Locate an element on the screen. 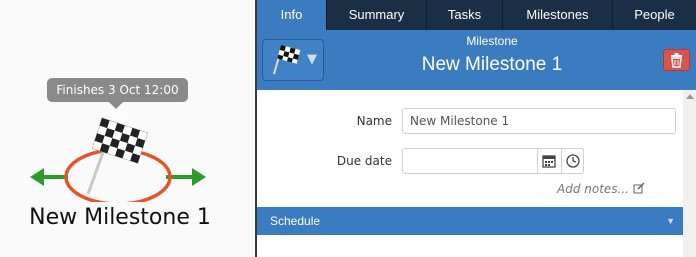 Image resolution: width=696 pixels, height=257 pixels. trash-icon is located at coordinates (676, 60).